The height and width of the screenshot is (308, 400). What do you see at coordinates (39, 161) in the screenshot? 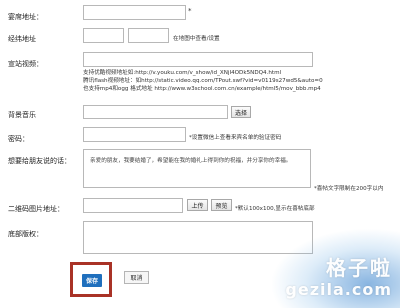
I see `message-label: 想要给朋友说的话：` at bounding box center [39, 161].